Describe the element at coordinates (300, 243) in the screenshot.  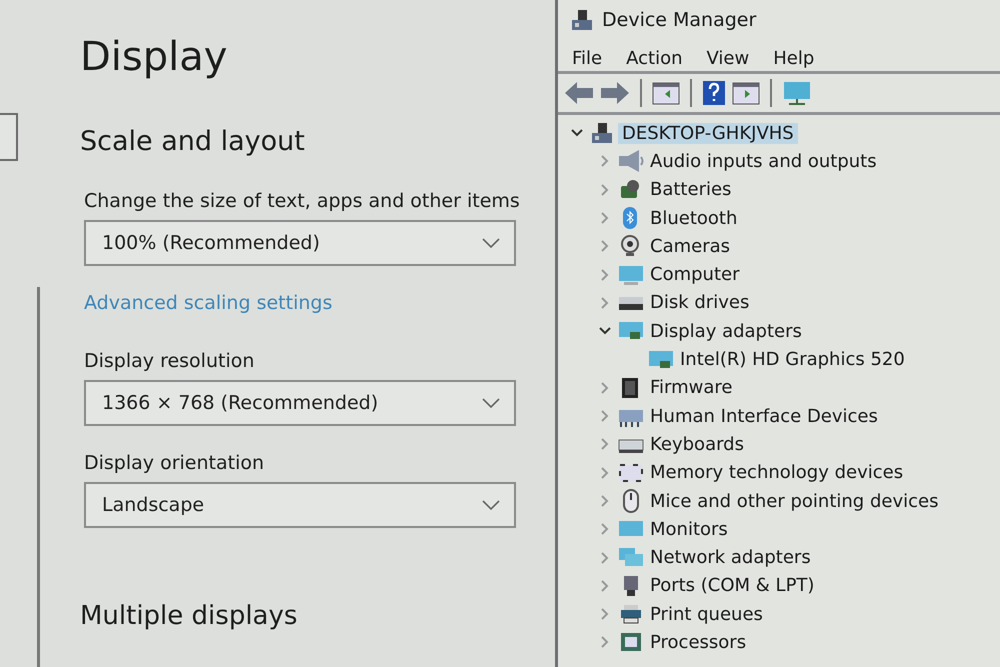
I see `dropdown: 100% (Recommended)` at that location.